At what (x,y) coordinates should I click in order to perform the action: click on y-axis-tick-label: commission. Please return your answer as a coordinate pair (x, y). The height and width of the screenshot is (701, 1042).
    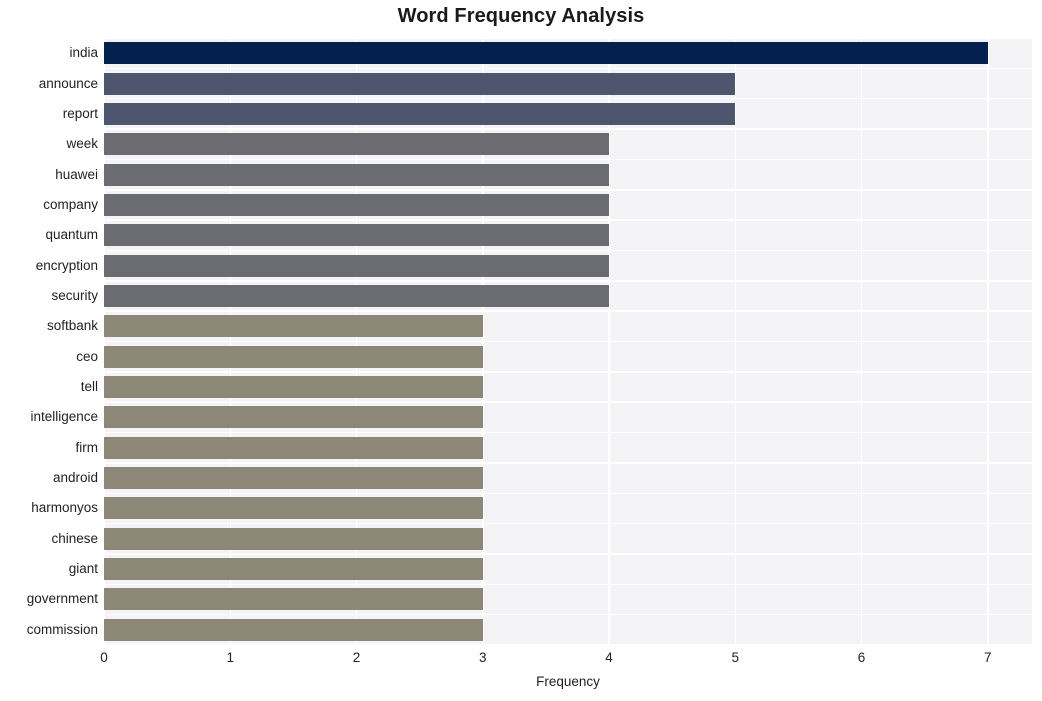
    Looking at the image, I should click on (62, 629).